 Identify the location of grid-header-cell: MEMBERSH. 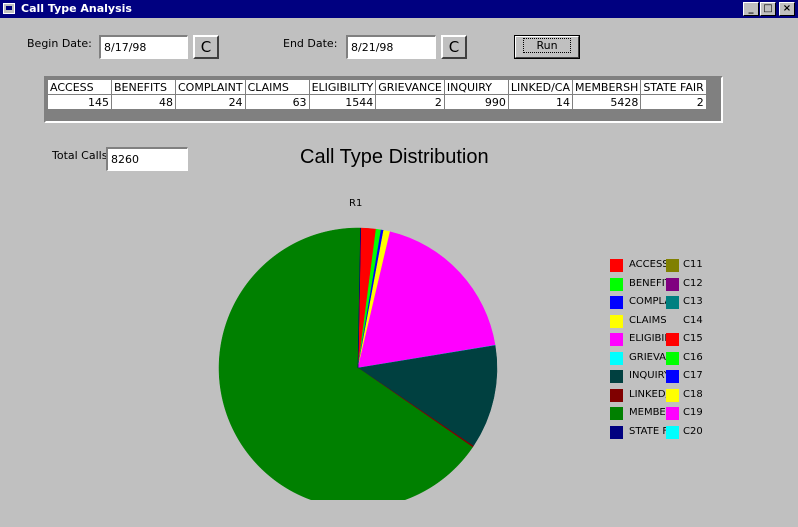
(606, 87).